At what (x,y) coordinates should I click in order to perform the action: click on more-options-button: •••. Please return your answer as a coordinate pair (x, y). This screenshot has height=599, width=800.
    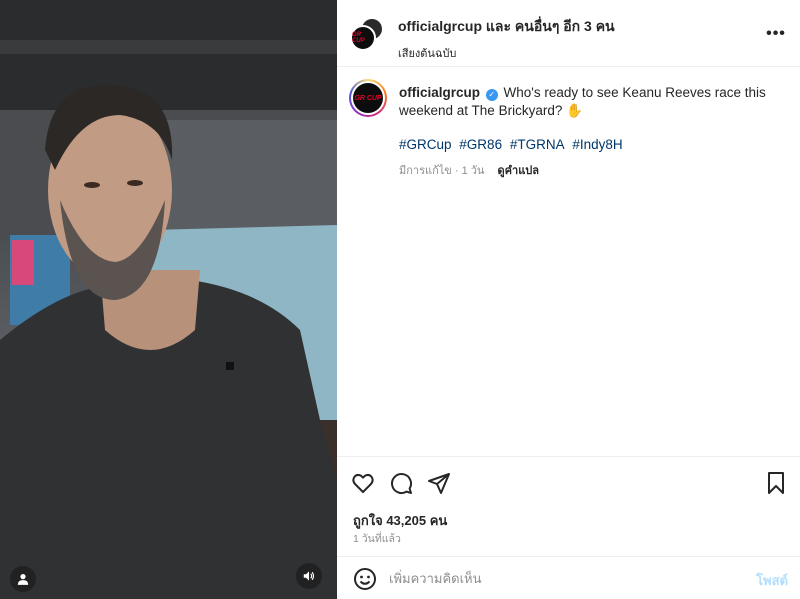
    Looking at the image, I should click on (776, 34).